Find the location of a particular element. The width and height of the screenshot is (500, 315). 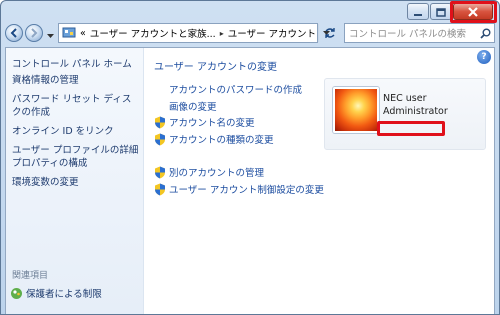

sidebar-item-password-reset-disk: パスワード リセット ディスクの作成 is located at coordinates (75, 106).